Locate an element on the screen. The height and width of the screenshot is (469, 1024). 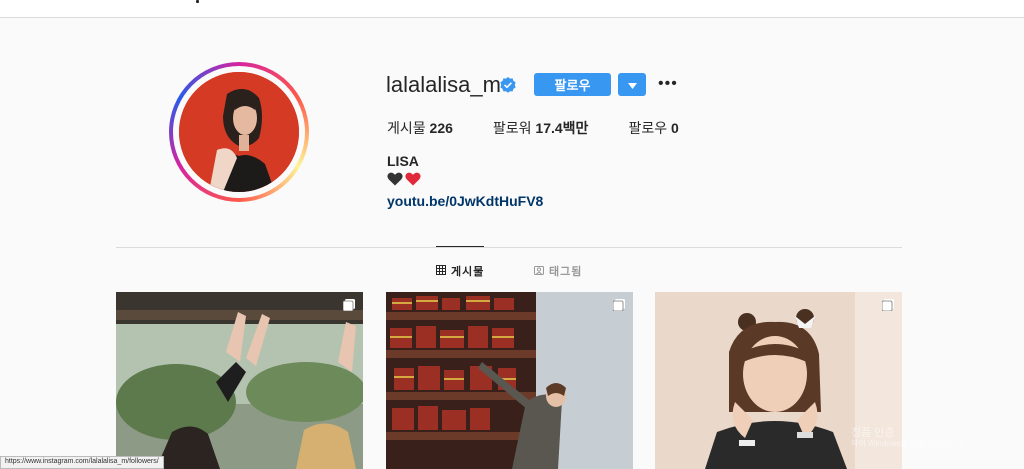
stat-posts: 게시물 226 is located at coordinates (420, 128).